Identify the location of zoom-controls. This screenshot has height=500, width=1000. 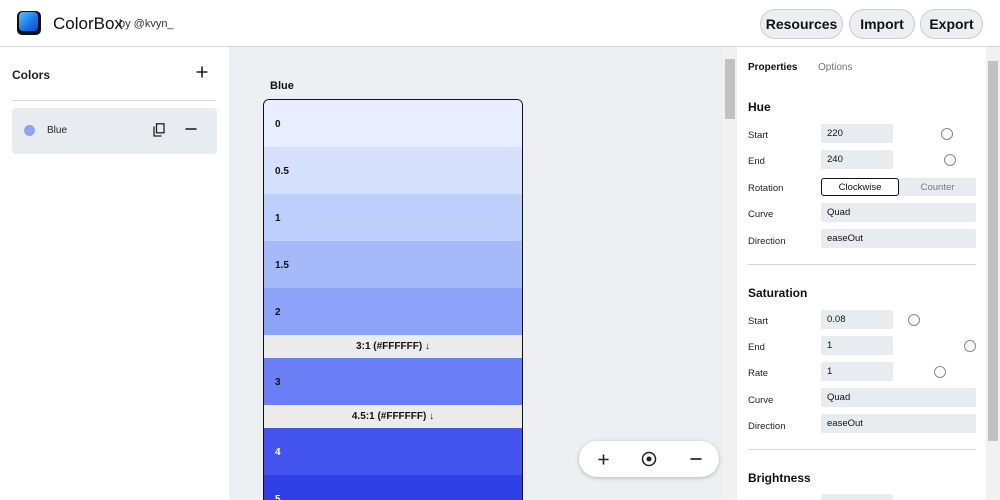
(649, 459).